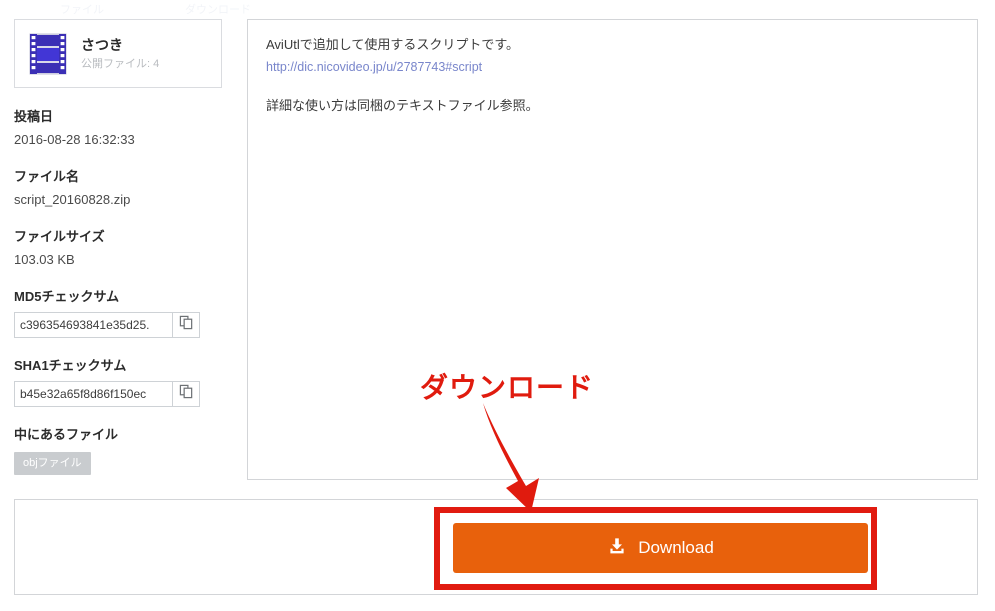  What do you see at coordinates (59, 236) in the screenshot?
I see `filesize-label: ファイルサイズ` at bounding box center [59, 236].